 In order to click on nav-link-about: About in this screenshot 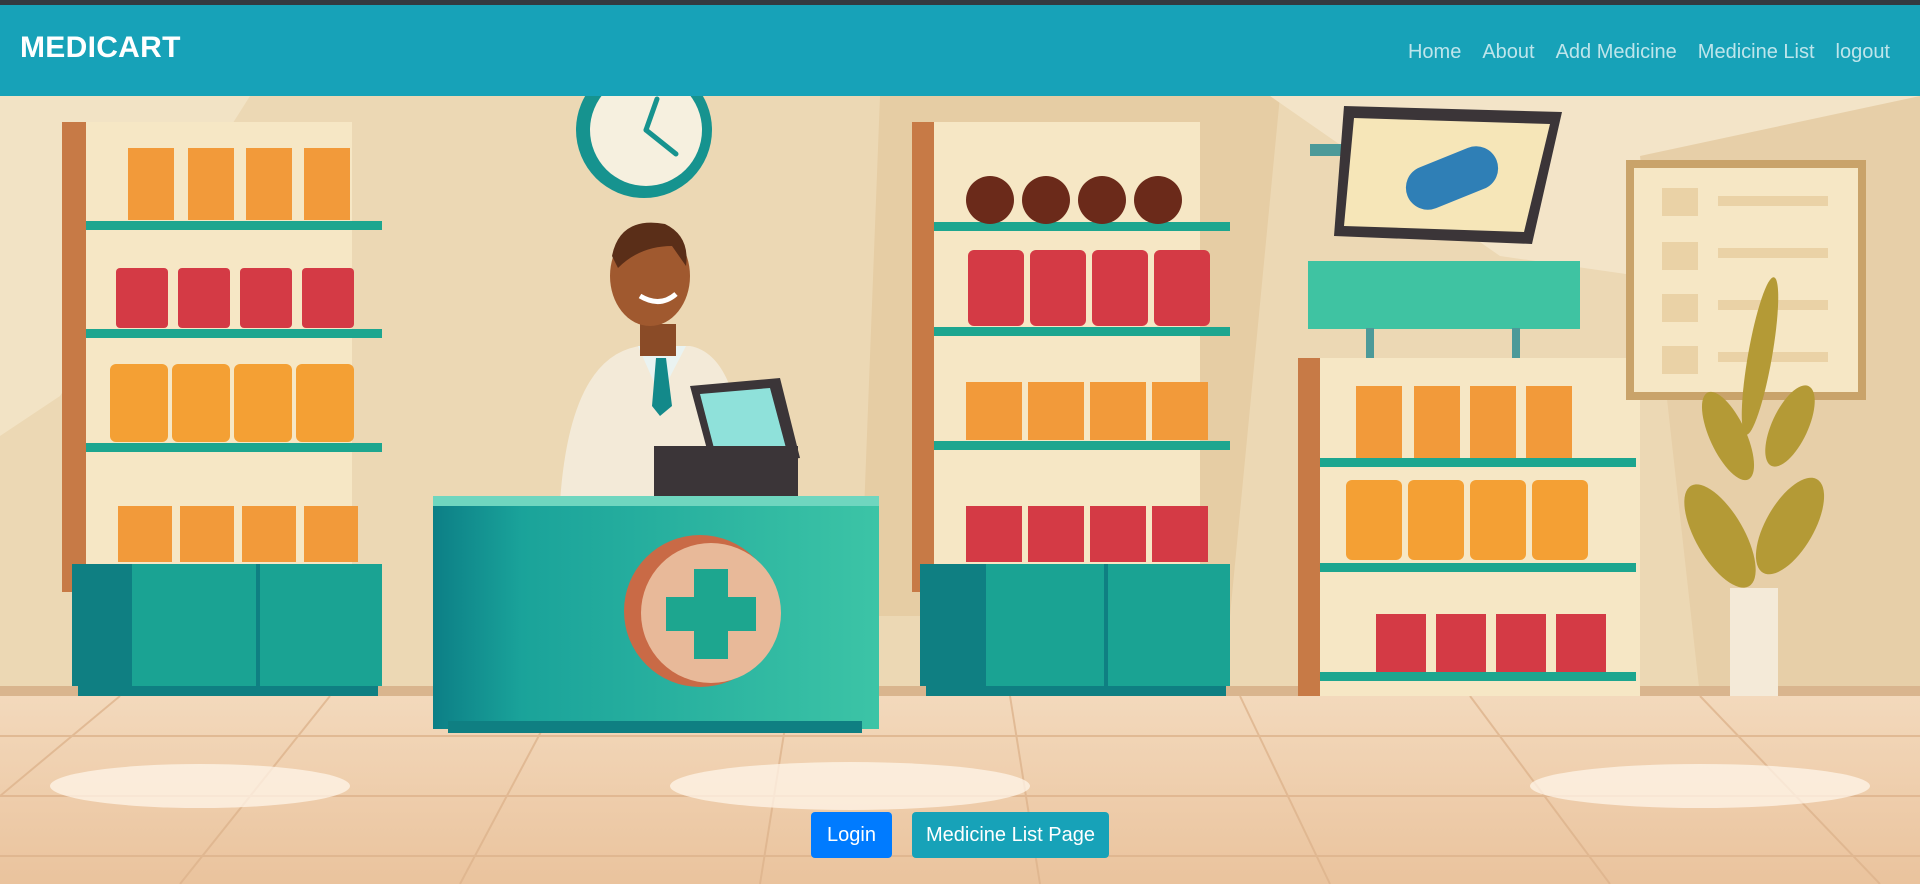, I will do `click(1508, 52)`.